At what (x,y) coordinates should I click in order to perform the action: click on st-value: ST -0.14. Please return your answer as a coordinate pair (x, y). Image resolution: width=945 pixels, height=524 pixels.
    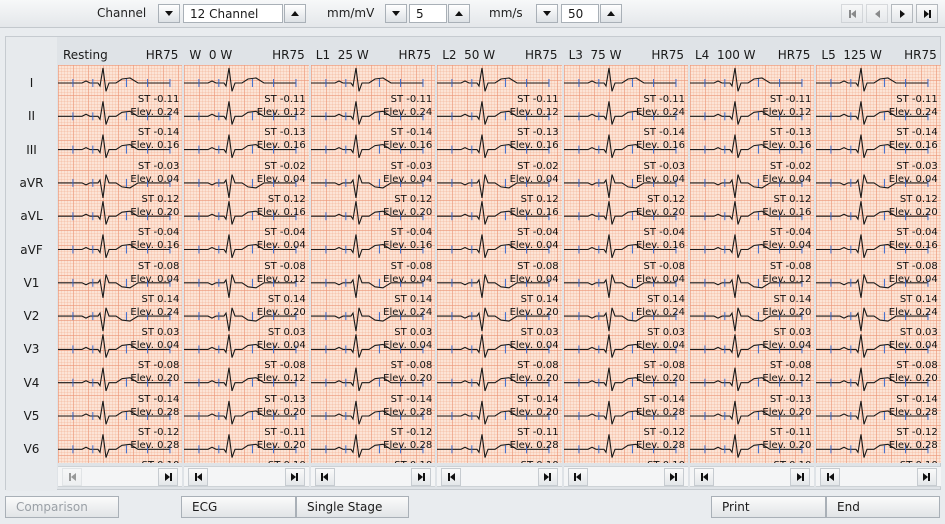
    Looking at the image, I should click on (664, 133).